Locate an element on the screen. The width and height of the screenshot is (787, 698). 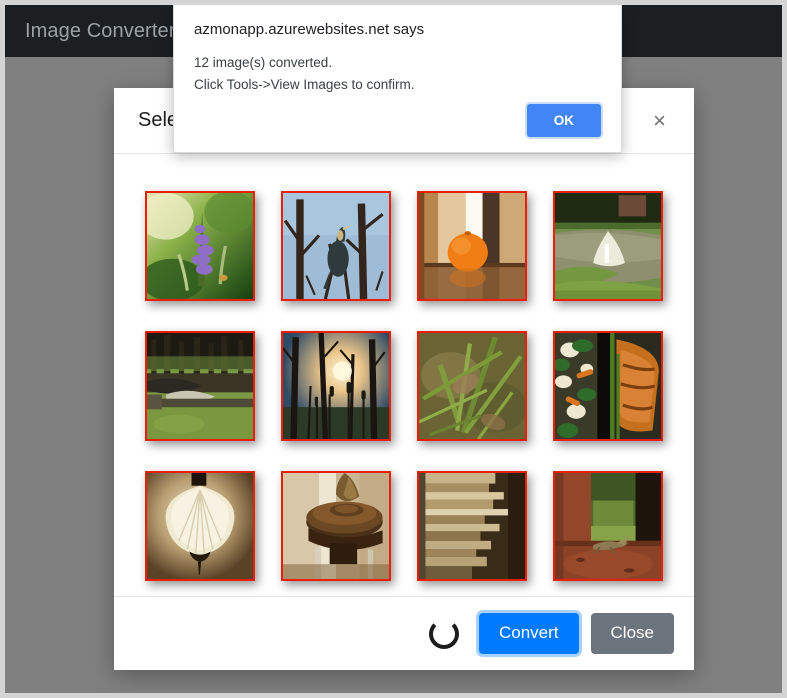
thumbnail-pendant-lamp is located at coordinates (200, 526).